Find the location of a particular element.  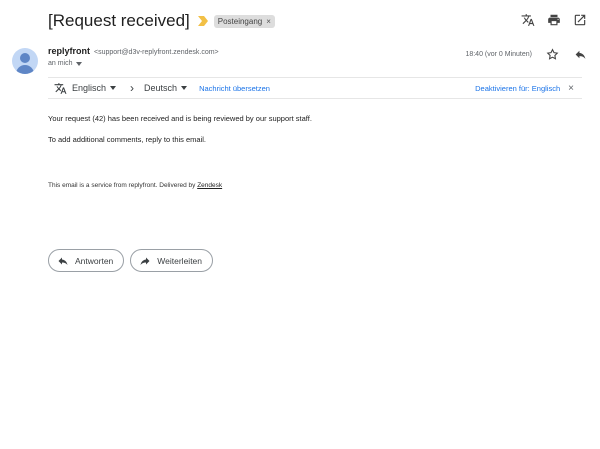

translate-bar-right: Deaktivieren für: Englisch × is located at coordinates (524, 88).